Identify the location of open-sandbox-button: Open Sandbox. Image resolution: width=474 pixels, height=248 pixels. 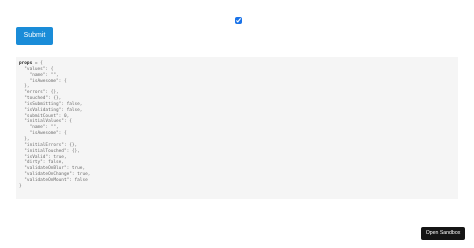
(443, 233).